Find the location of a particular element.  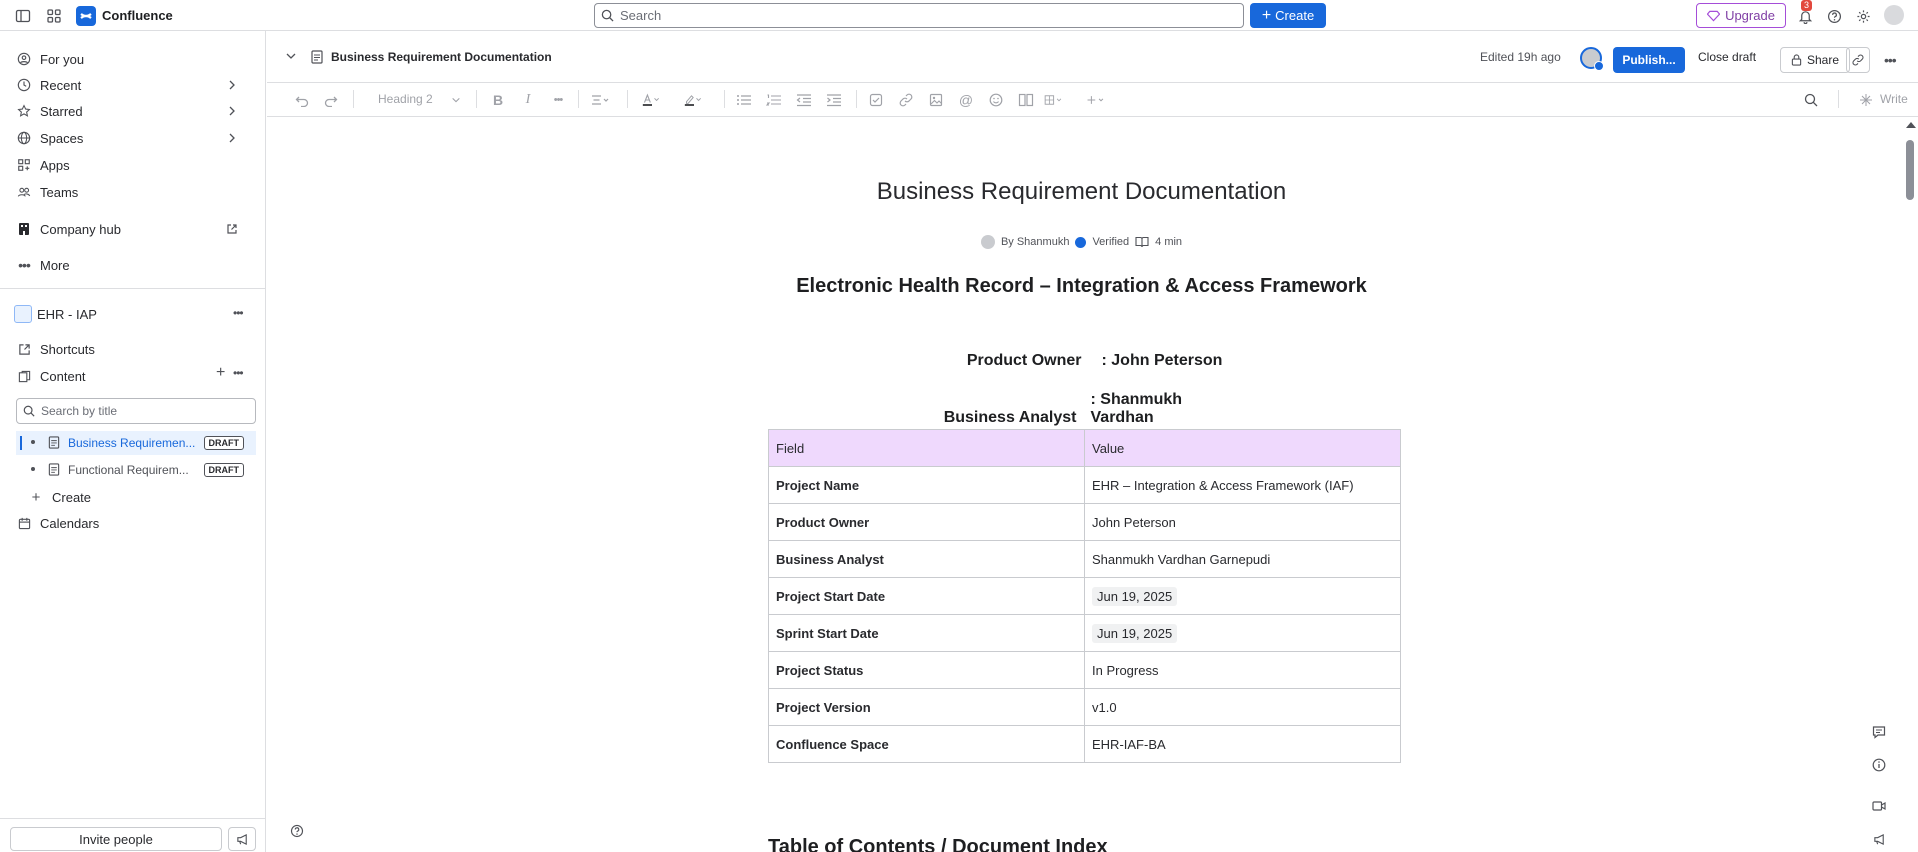

image-icon is located at coordinates (936, 100).